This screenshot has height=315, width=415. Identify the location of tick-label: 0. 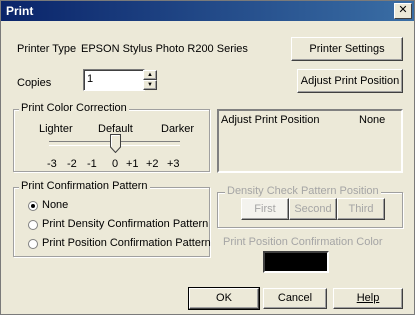
(115, 164).